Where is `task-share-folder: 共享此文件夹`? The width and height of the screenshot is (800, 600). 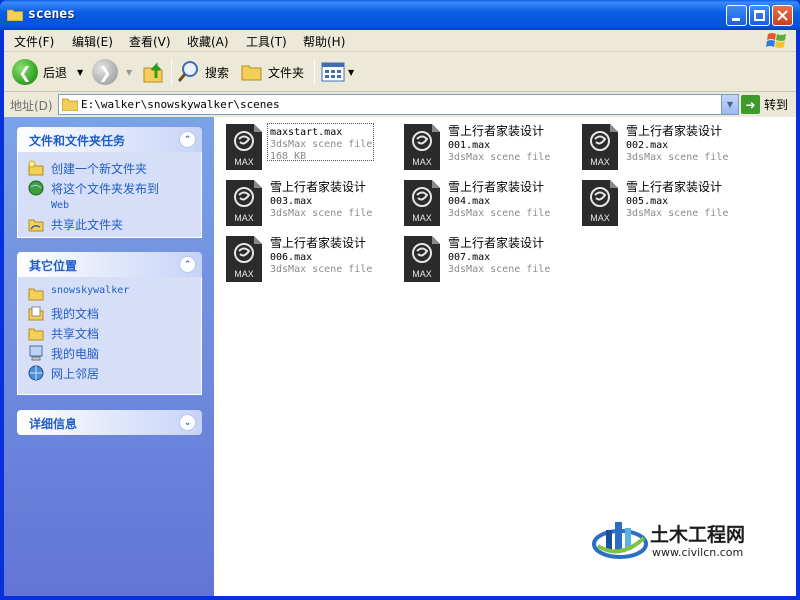
task-share-folder: 共享此文件夹 is located at coordinates (75, 224).